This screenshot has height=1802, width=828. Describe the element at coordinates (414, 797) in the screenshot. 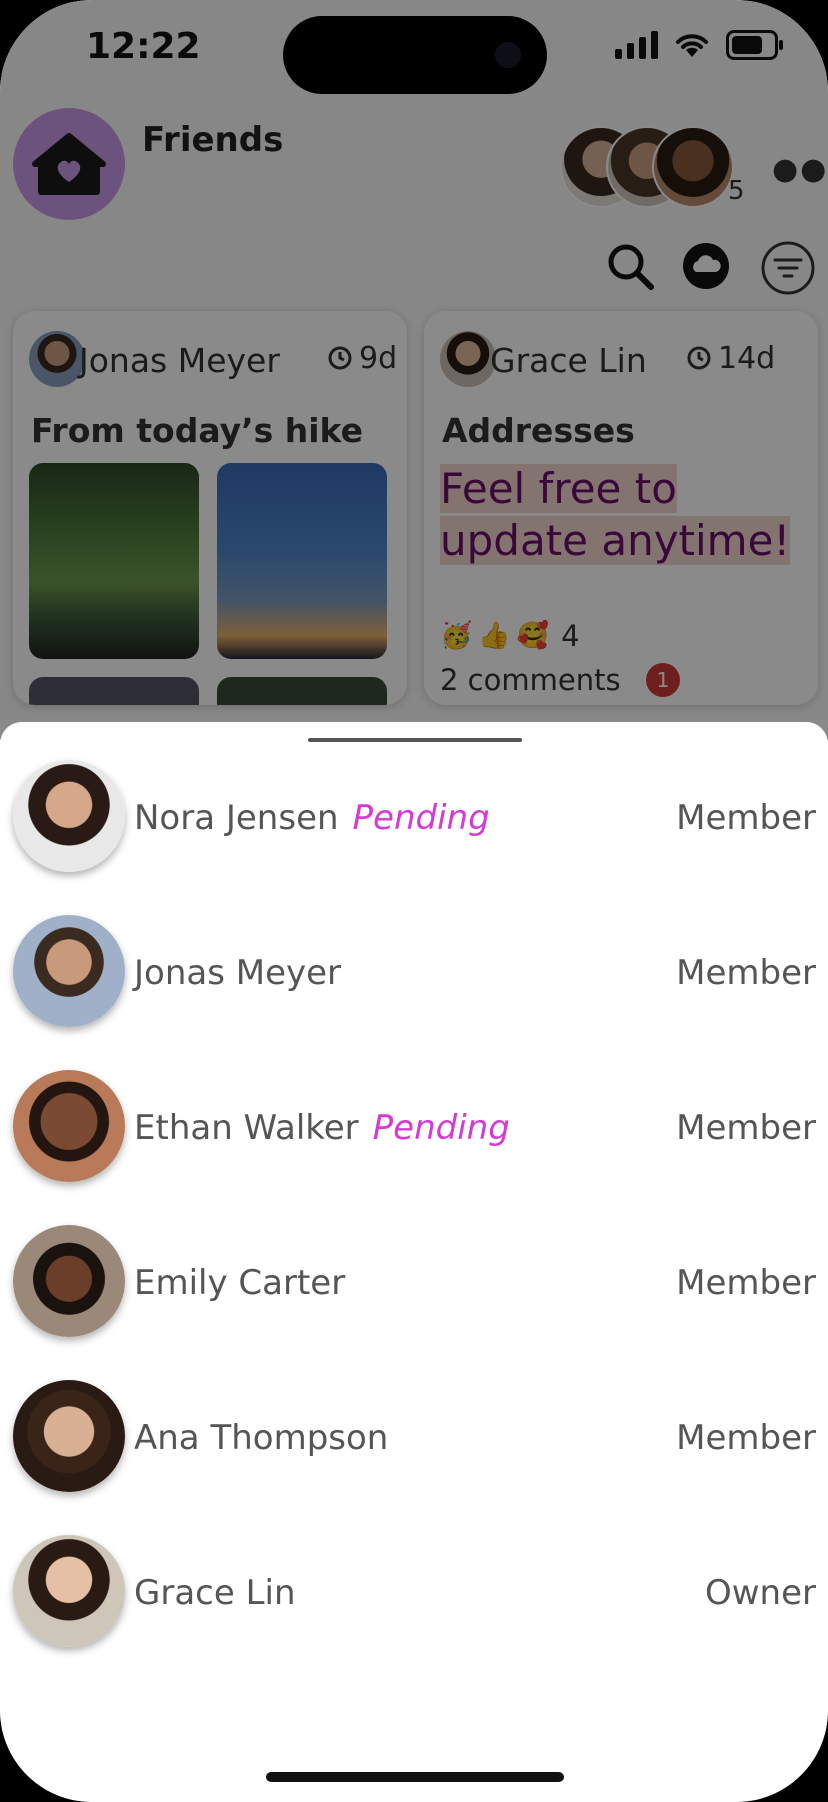

I see `member-row: Nora Jensen Pending Member` at that location.